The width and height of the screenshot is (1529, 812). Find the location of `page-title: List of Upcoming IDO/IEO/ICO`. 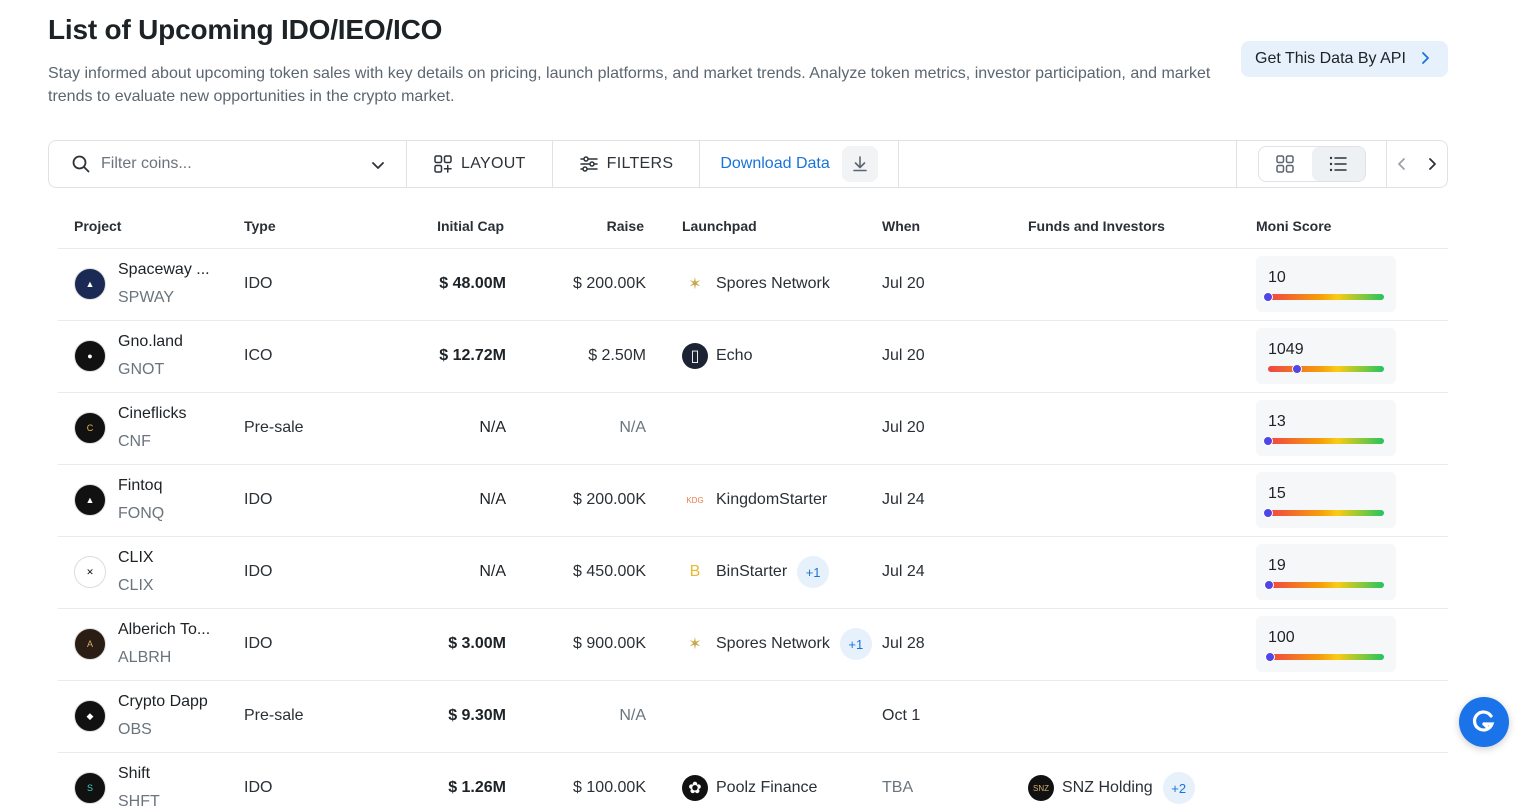

page-title: List of Upcoming IDO/IEO/ICO is located at coordinates (245, 29).